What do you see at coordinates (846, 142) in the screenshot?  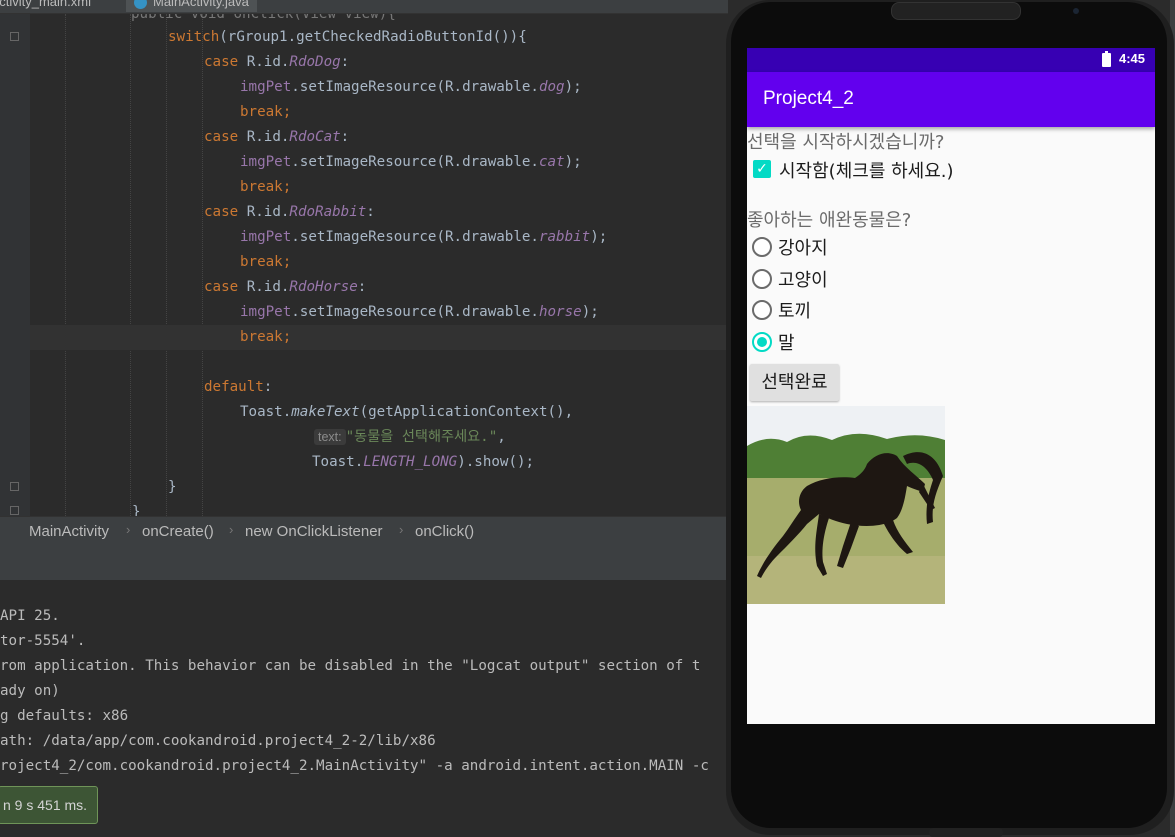 I see `question-start: 선택을 시작하시겠습니까?` at bounding box center [846, 142].